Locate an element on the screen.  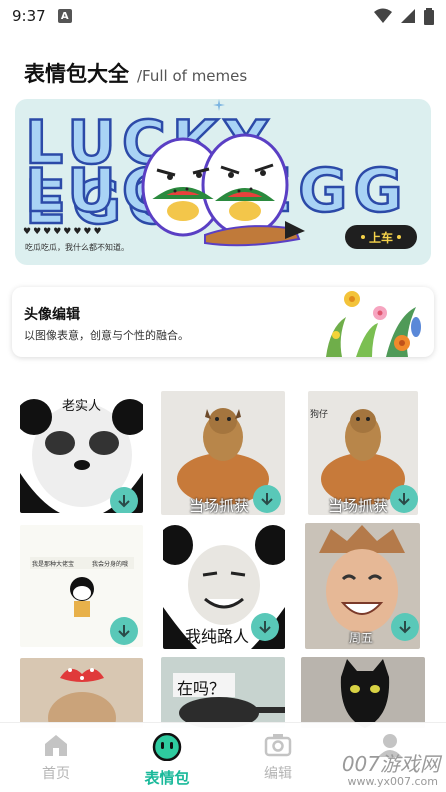
meme-card: 在吗？ is located at coordinates (223, 692).